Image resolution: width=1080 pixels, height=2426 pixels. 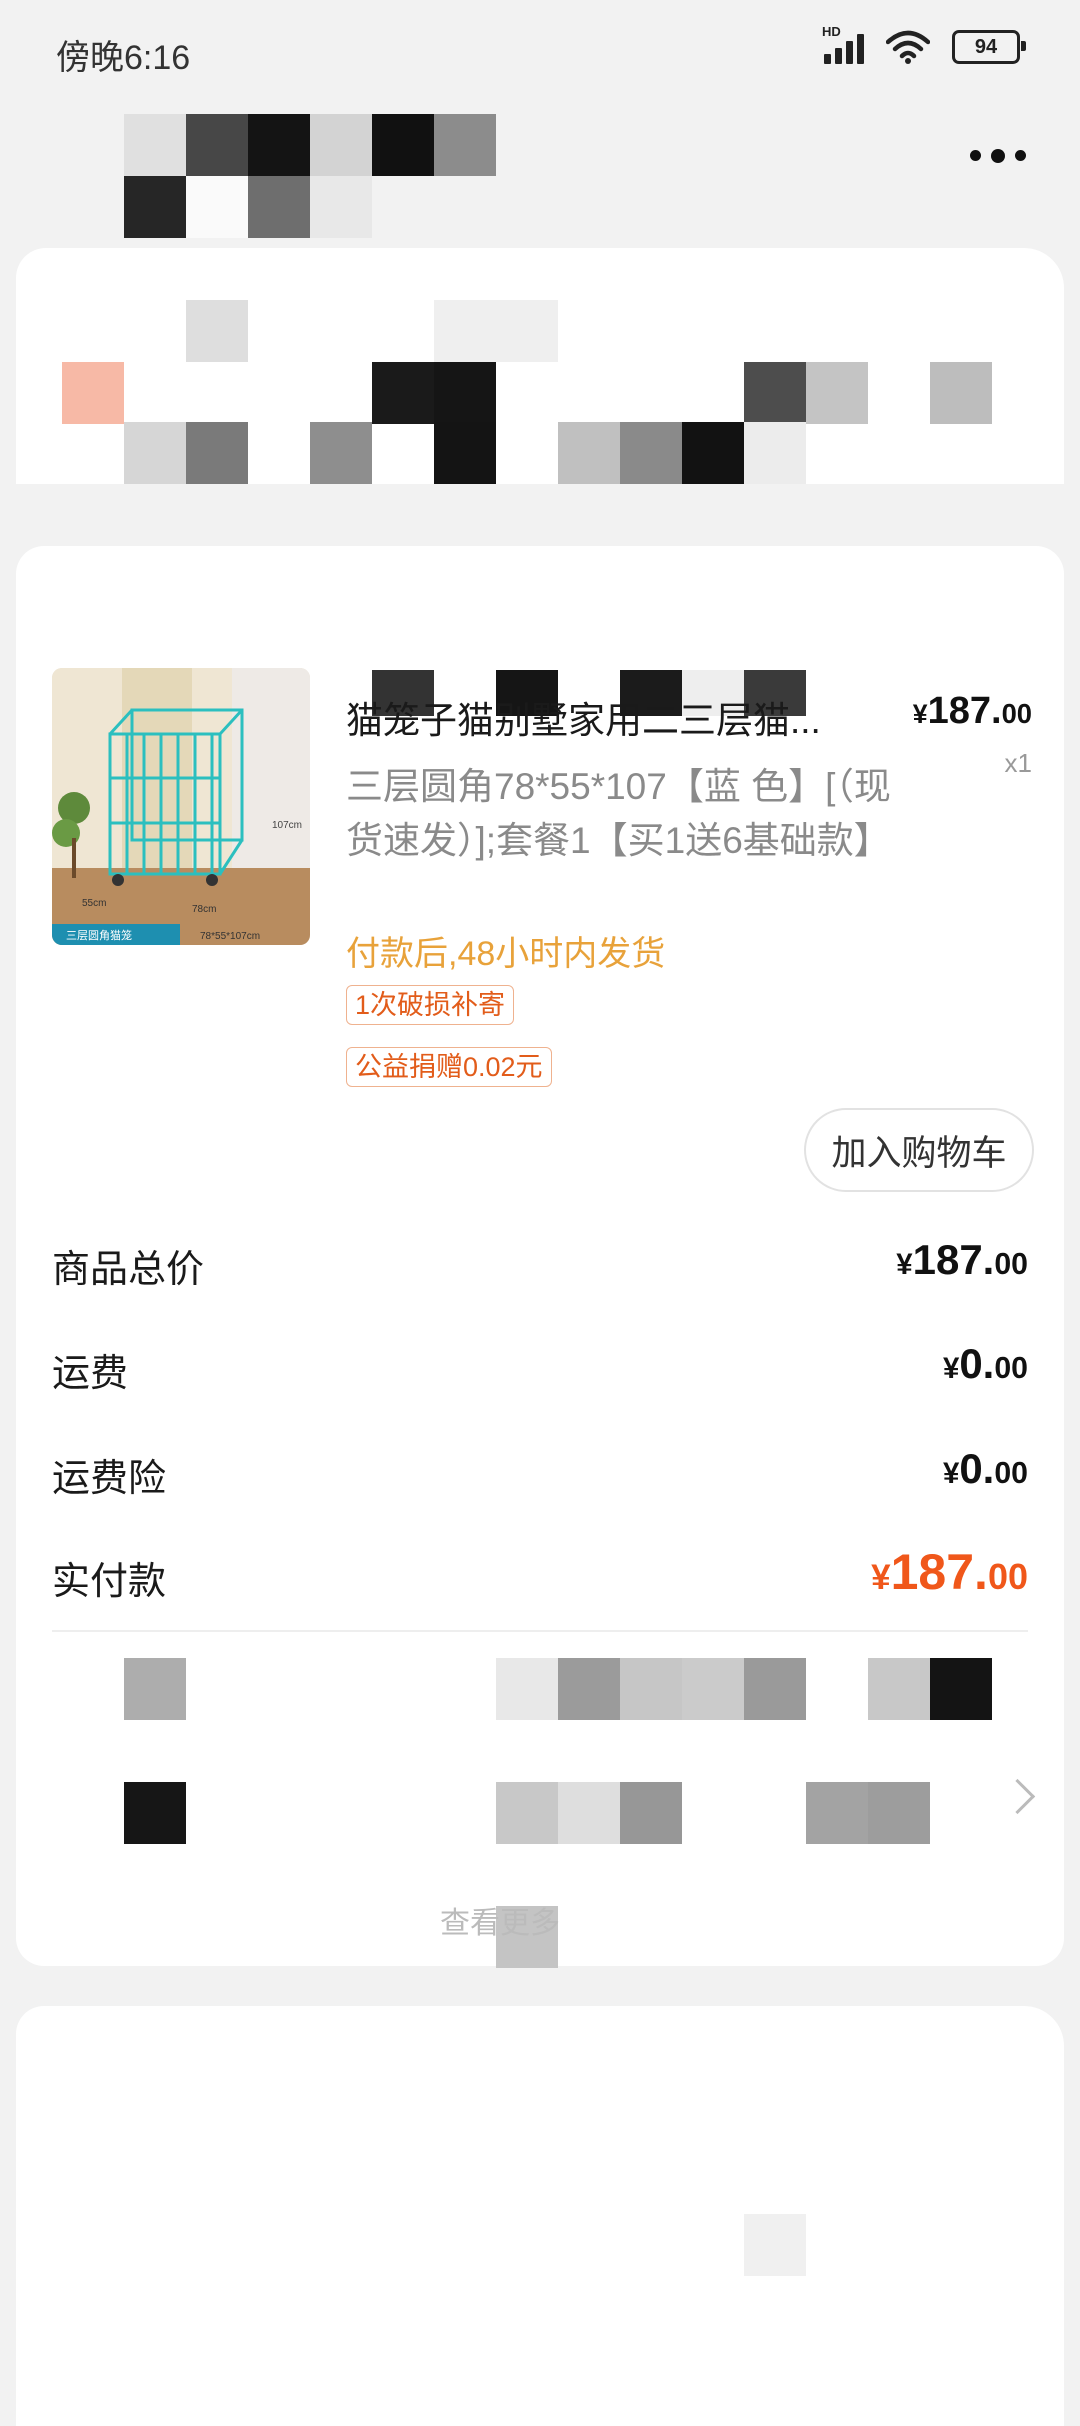 I want to click on thumb-banner: 三层圆角猫笼, so click(x=99, y=935).